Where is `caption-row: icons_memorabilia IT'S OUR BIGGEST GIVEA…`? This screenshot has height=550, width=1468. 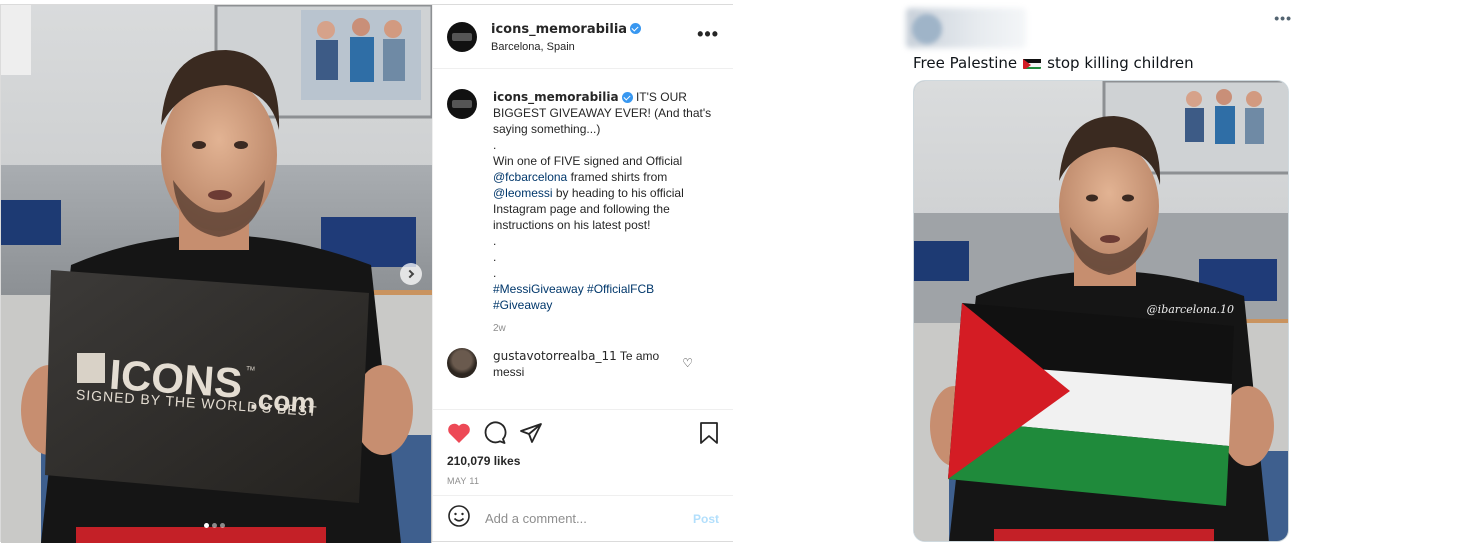 caption-row: icons_memorabilia IT'S OUR BIGGEST GIVEA… is located at coordinates (583, 201).